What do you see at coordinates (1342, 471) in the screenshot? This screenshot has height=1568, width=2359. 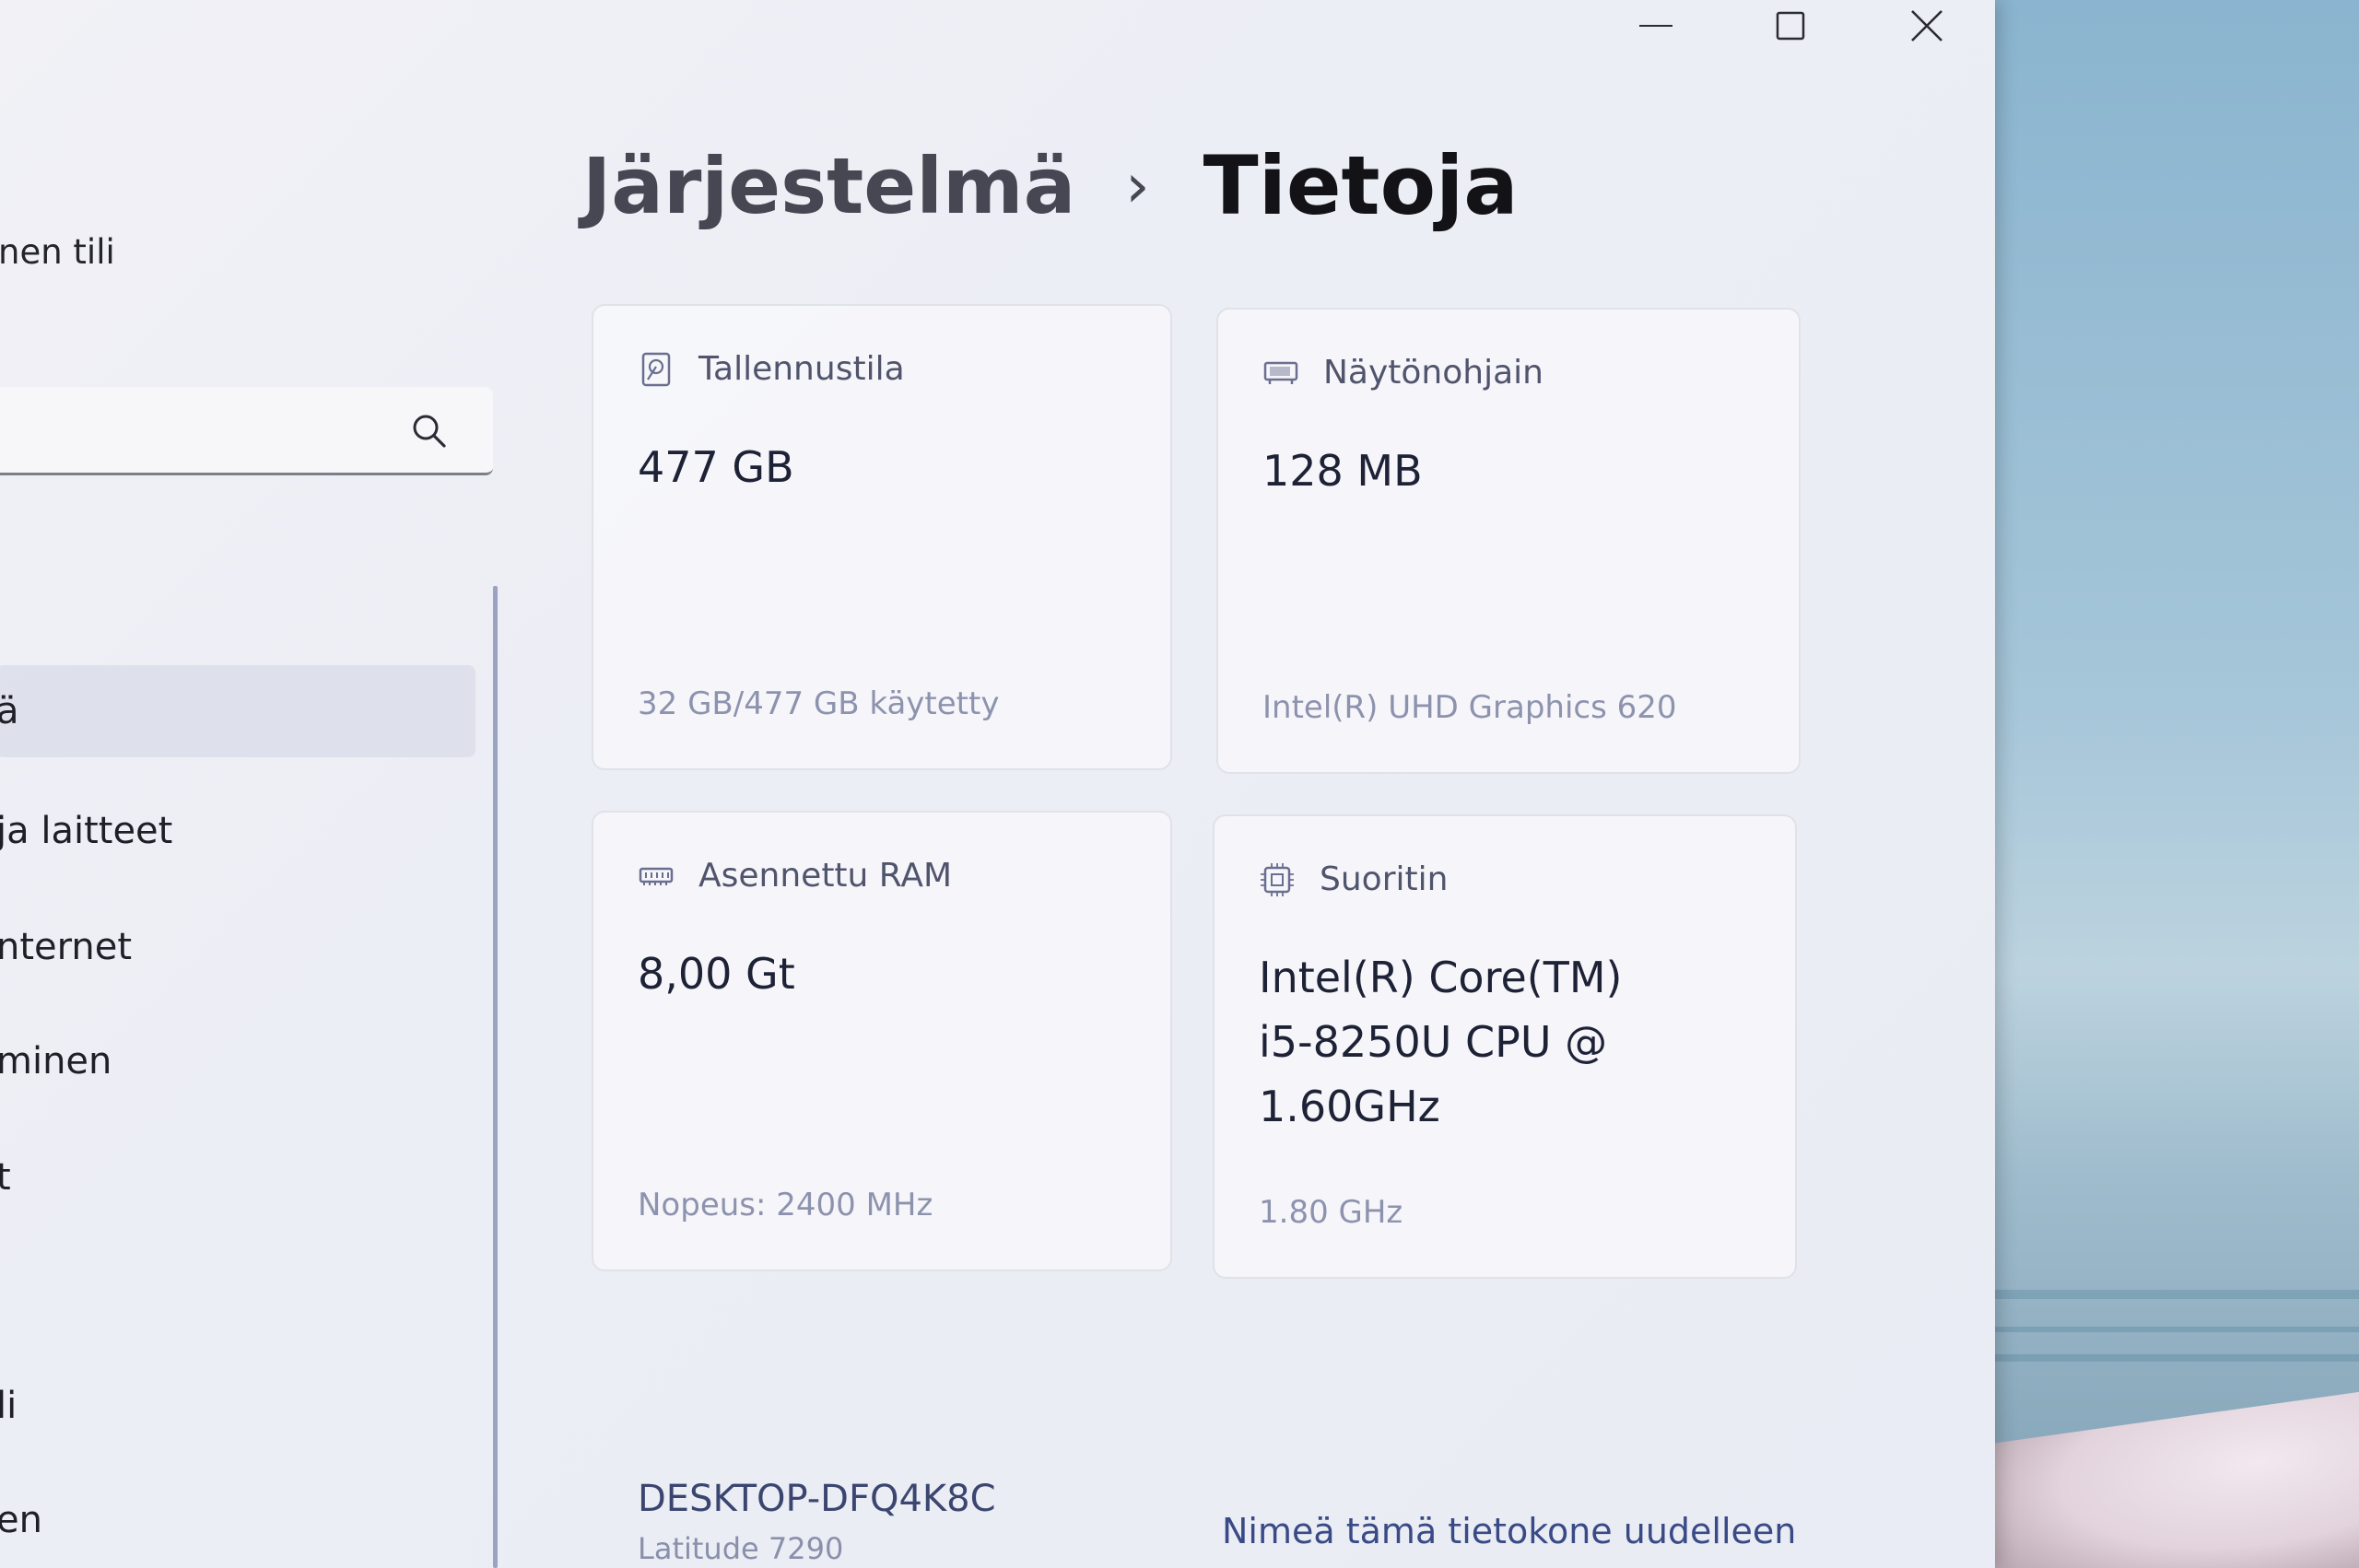 I see `graphics-memory-value: 128 MB` at bounding box center [1342, 471].